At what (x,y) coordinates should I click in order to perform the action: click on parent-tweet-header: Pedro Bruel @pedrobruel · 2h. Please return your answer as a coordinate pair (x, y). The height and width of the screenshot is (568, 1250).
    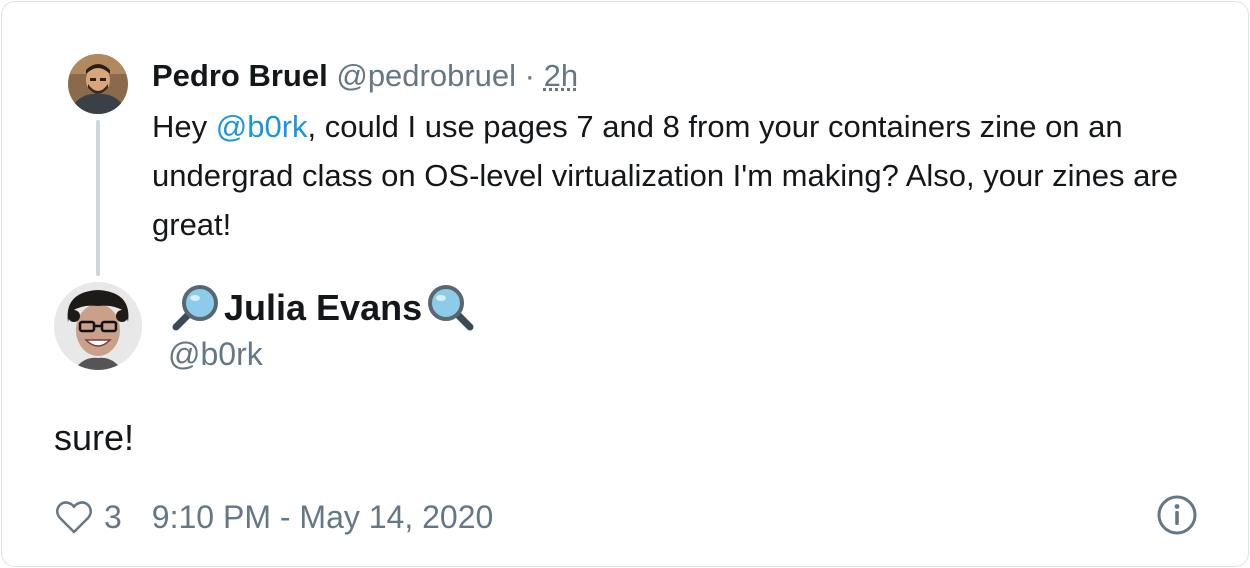
    Looking at the image, I should click on (365, 76).